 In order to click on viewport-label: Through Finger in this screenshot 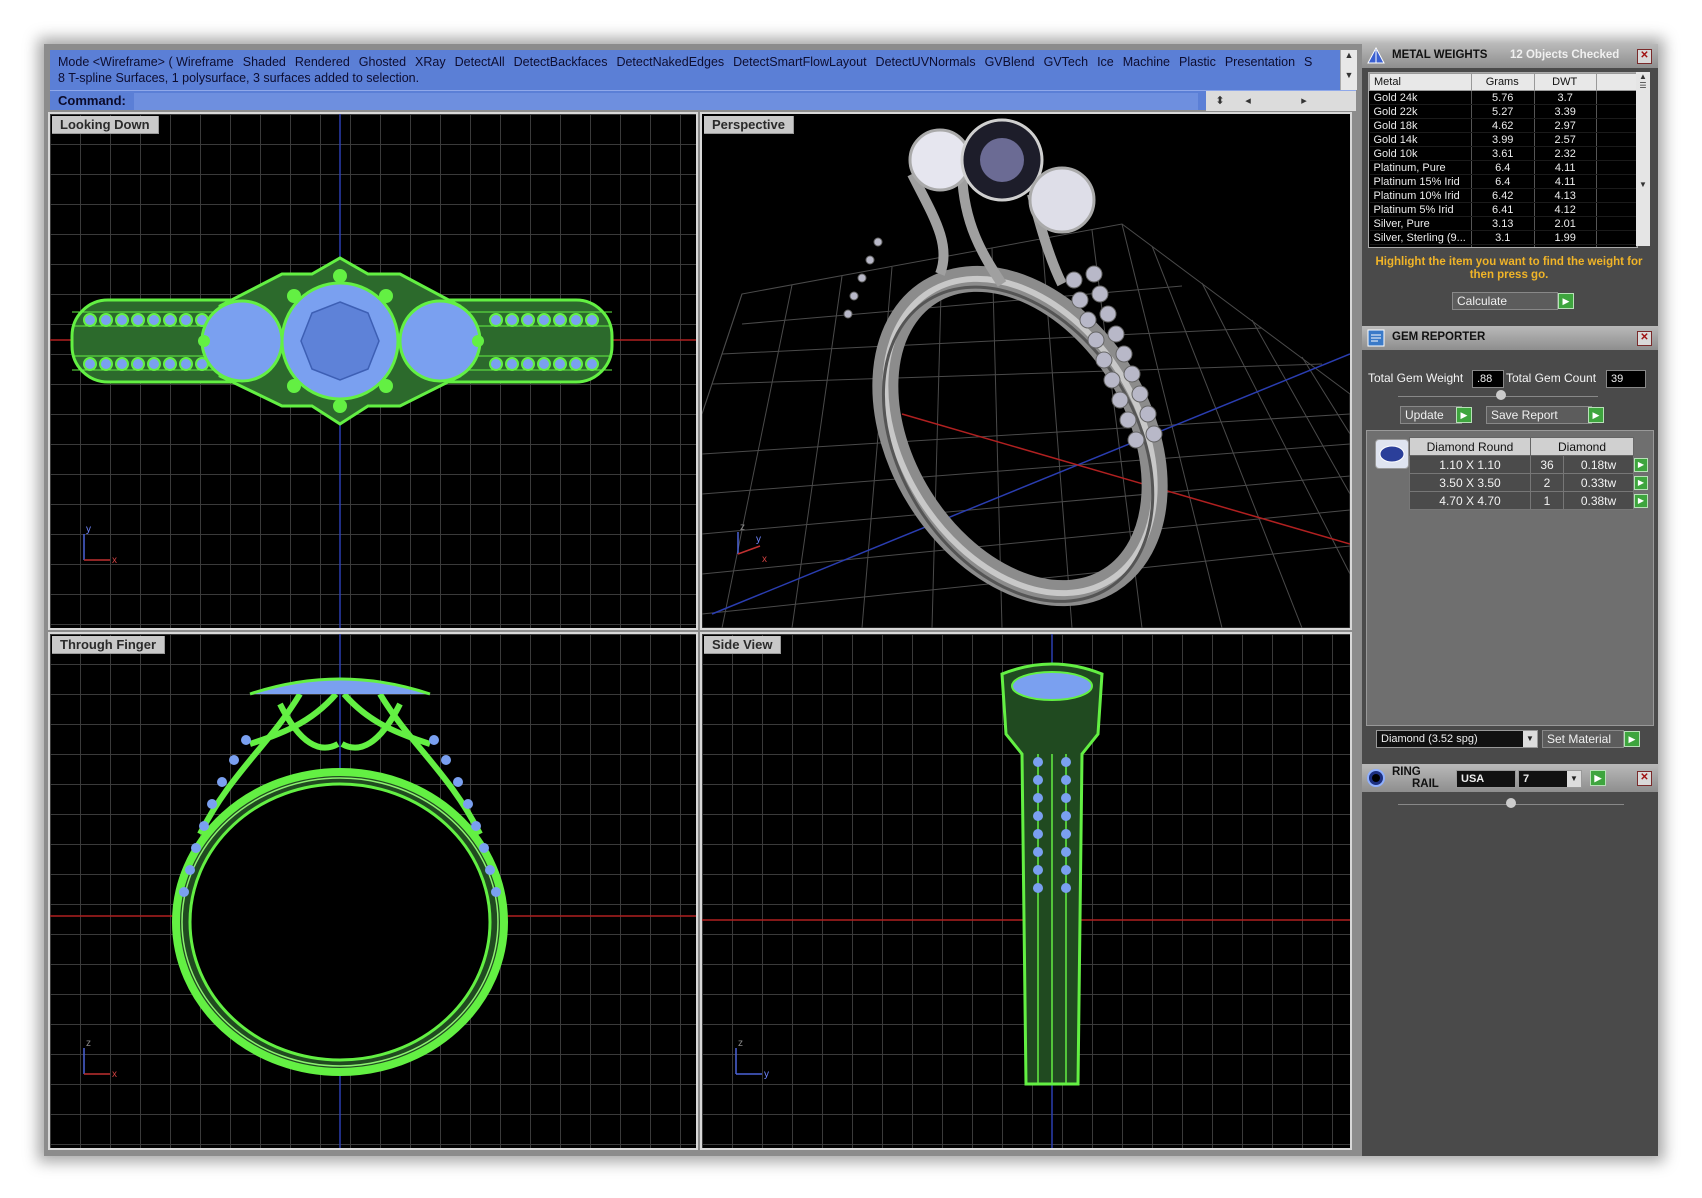, I will do `click(109, 645)`.